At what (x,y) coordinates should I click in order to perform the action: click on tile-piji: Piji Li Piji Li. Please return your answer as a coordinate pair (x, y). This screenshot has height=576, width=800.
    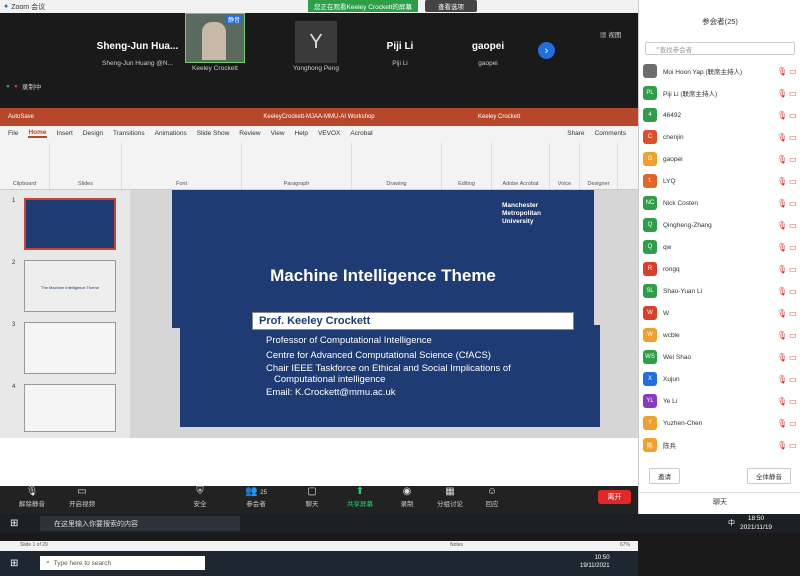
    Looking at the image, I should click on (400, 50).